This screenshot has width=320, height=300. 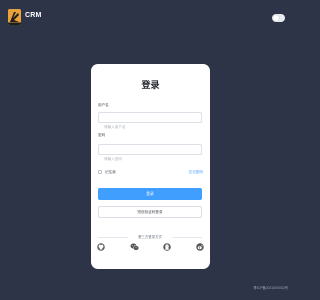 I want to click on forgot-password-link: 忘记密码, so click(x=196, y=172).